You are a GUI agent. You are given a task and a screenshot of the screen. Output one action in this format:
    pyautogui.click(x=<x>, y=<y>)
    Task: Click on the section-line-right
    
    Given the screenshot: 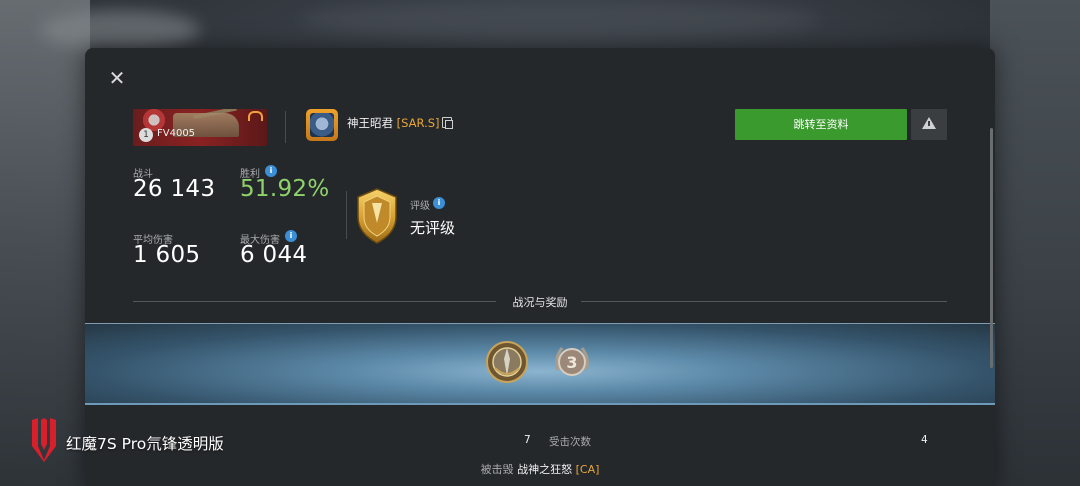 What is the action you would take?
    pyautogui.click(x=764, y=301)
    